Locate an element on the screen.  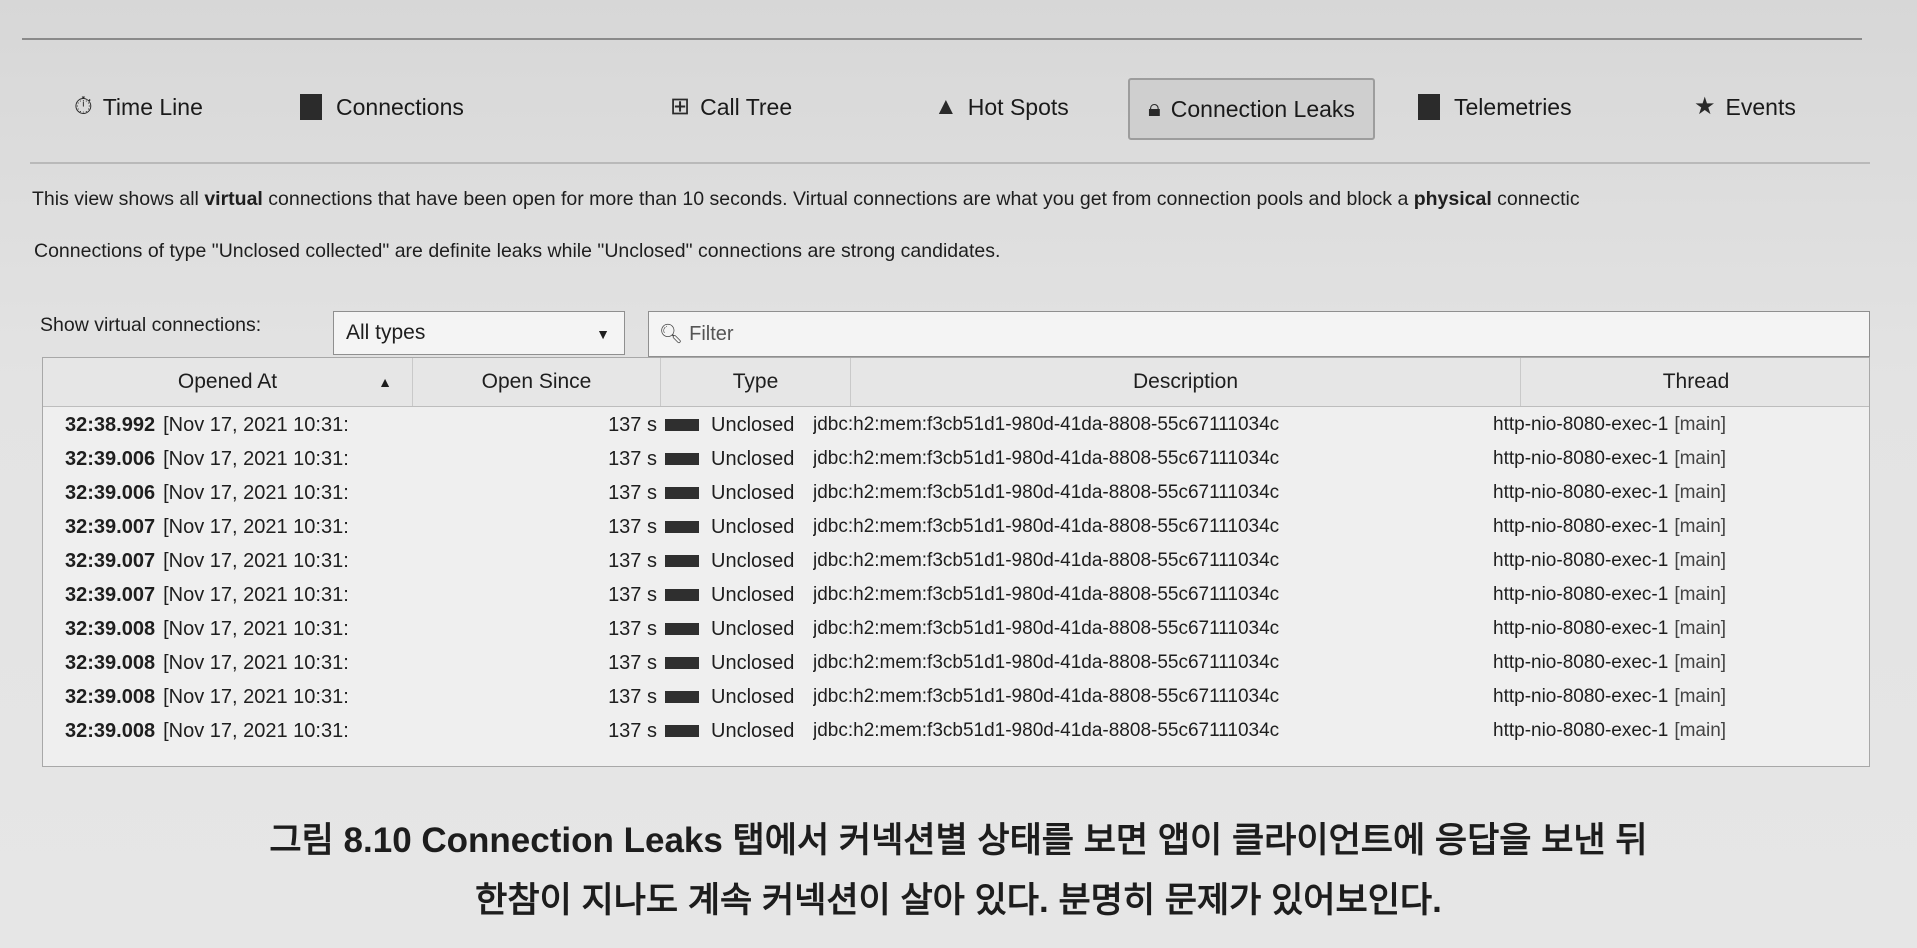
tab-time-line: ⏱ Time Line is located at coordinates (138, 107).